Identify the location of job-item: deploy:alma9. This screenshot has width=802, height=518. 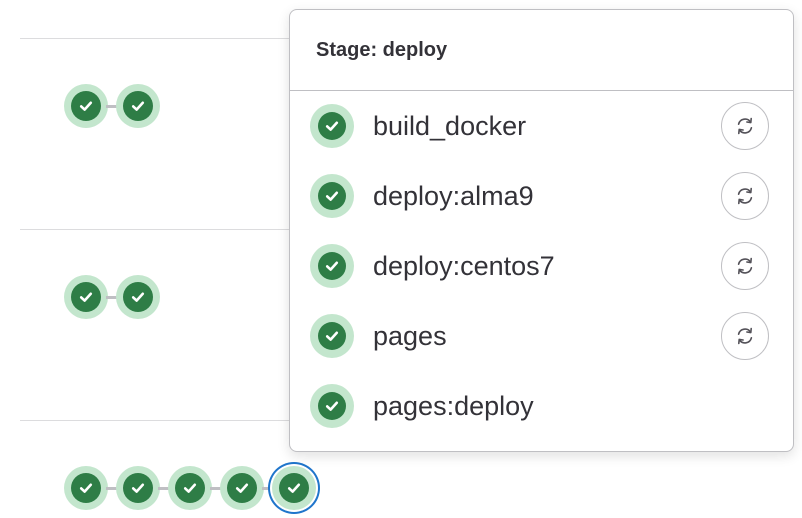
(541, 196).